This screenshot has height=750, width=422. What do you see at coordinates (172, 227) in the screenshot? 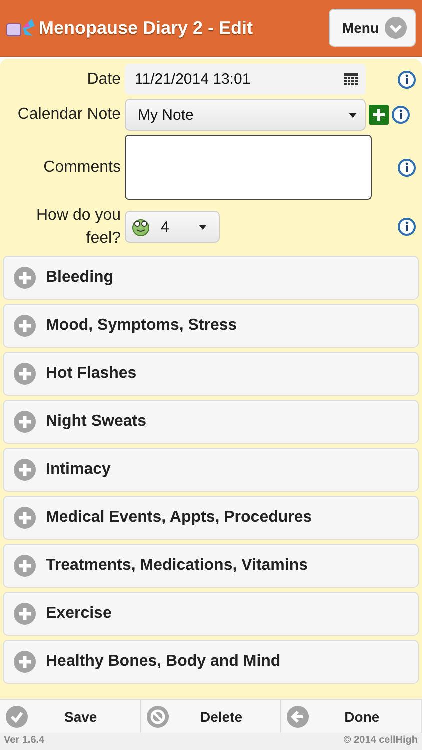
I see `feel-dropdown: 4` at bounding box center [172, 227].